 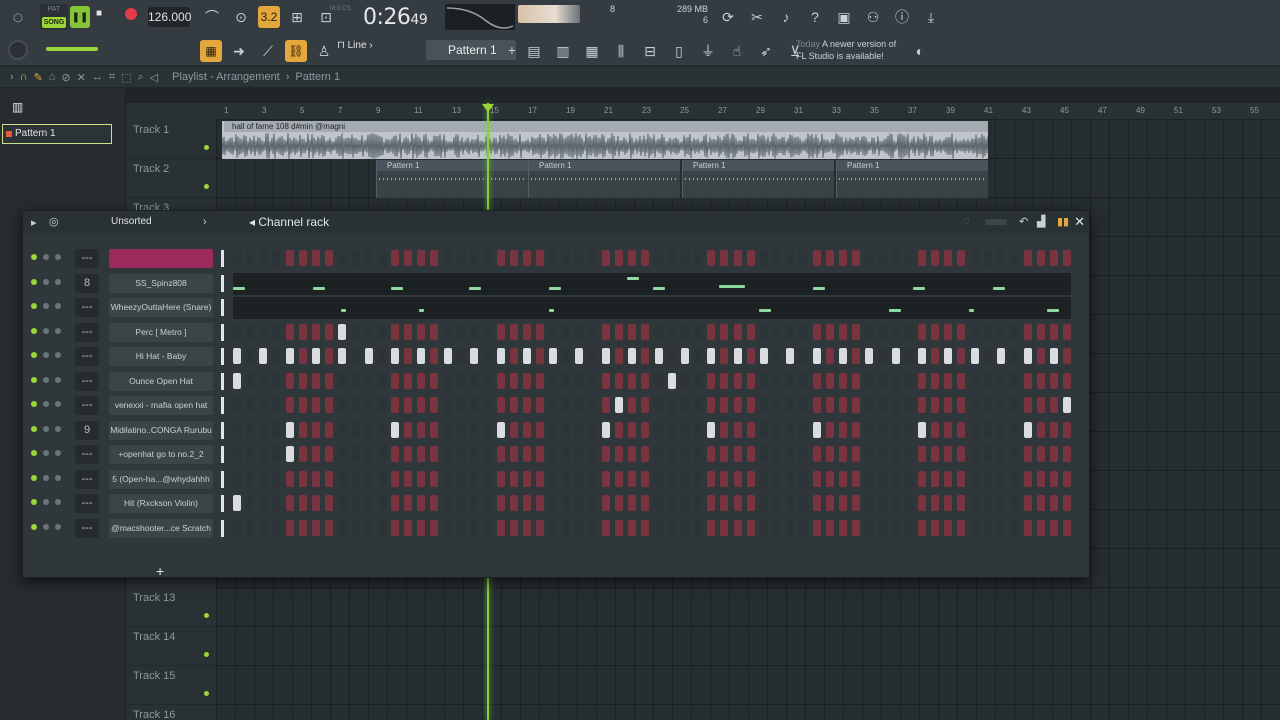 I want to click on track-header: Track 2, so click(x=171, y=178).